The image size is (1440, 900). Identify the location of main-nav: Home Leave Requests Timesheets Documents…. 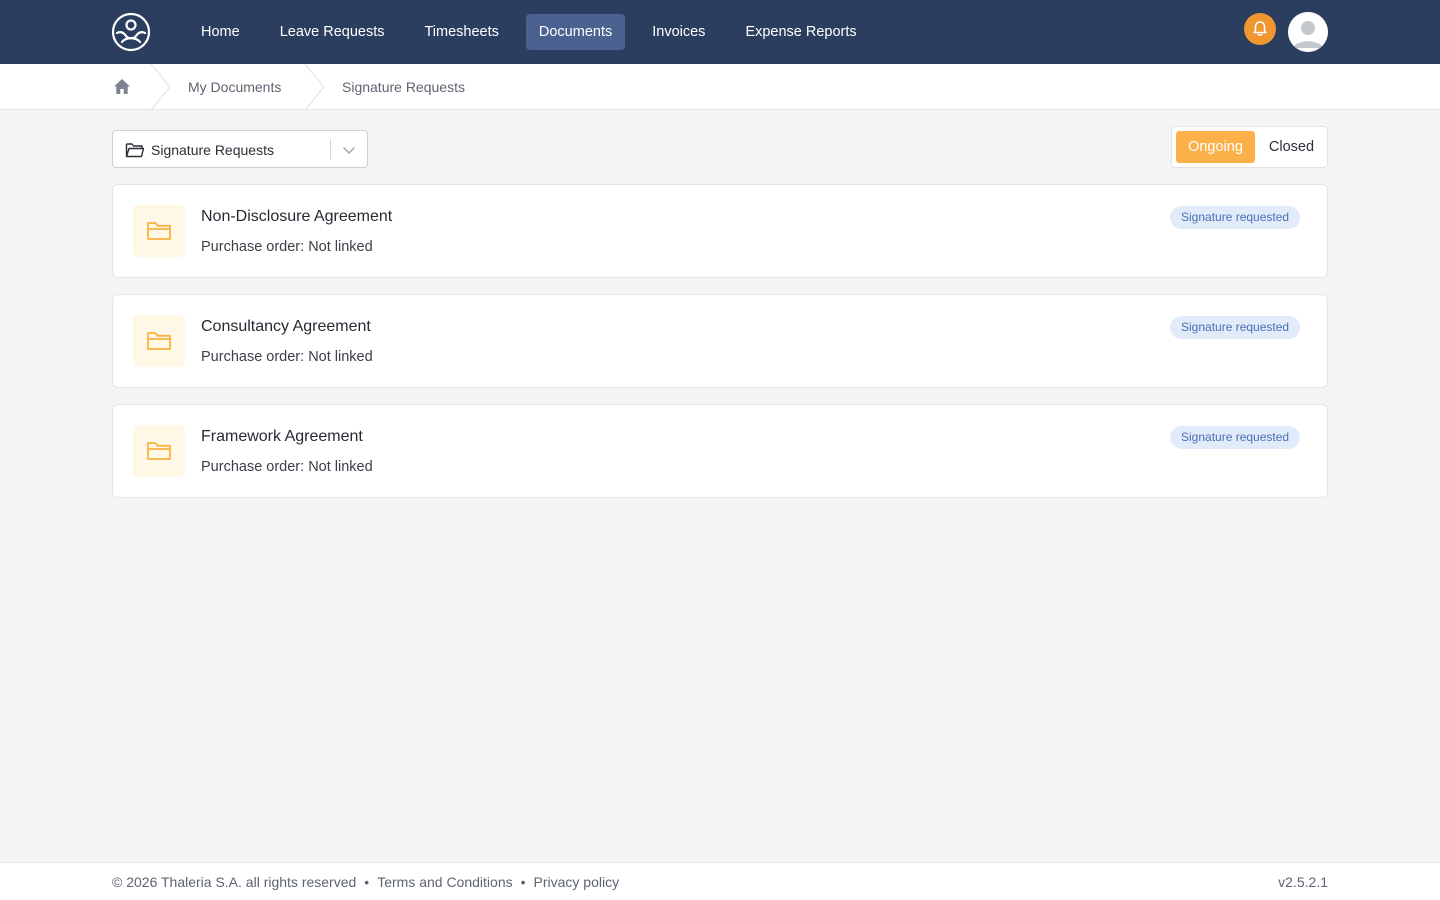
(536, 32).